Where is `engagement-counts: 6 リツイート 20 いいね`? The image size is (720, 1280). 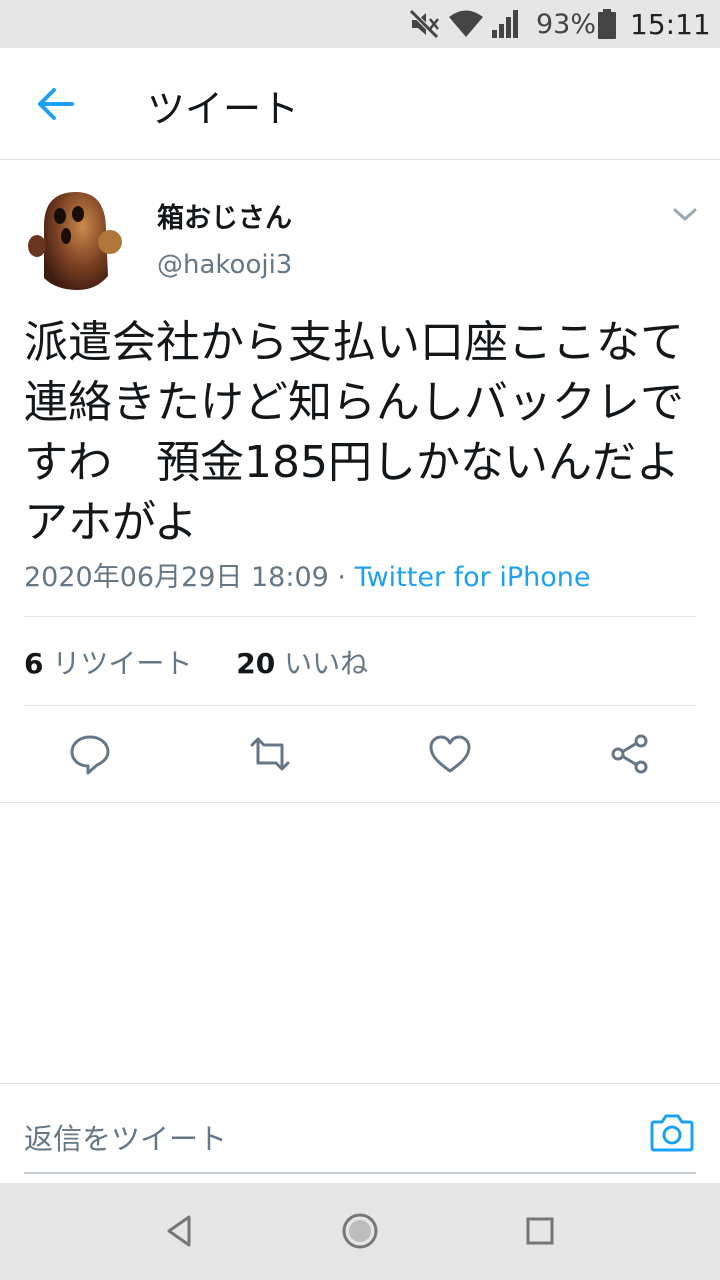
engagement-counts: 6 リツイート 20 いいね is located at coordinates (196, 662).